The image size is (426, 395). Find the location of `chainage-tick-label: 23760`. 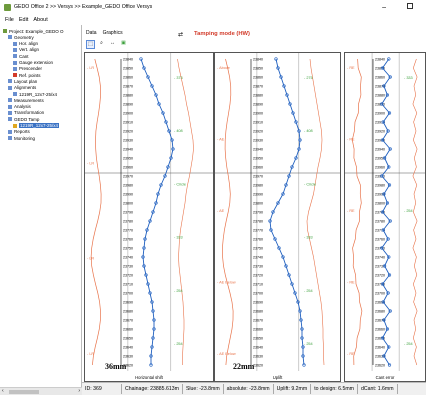

chainage-tick-label: 23760 is located at coordinates (380, 240).